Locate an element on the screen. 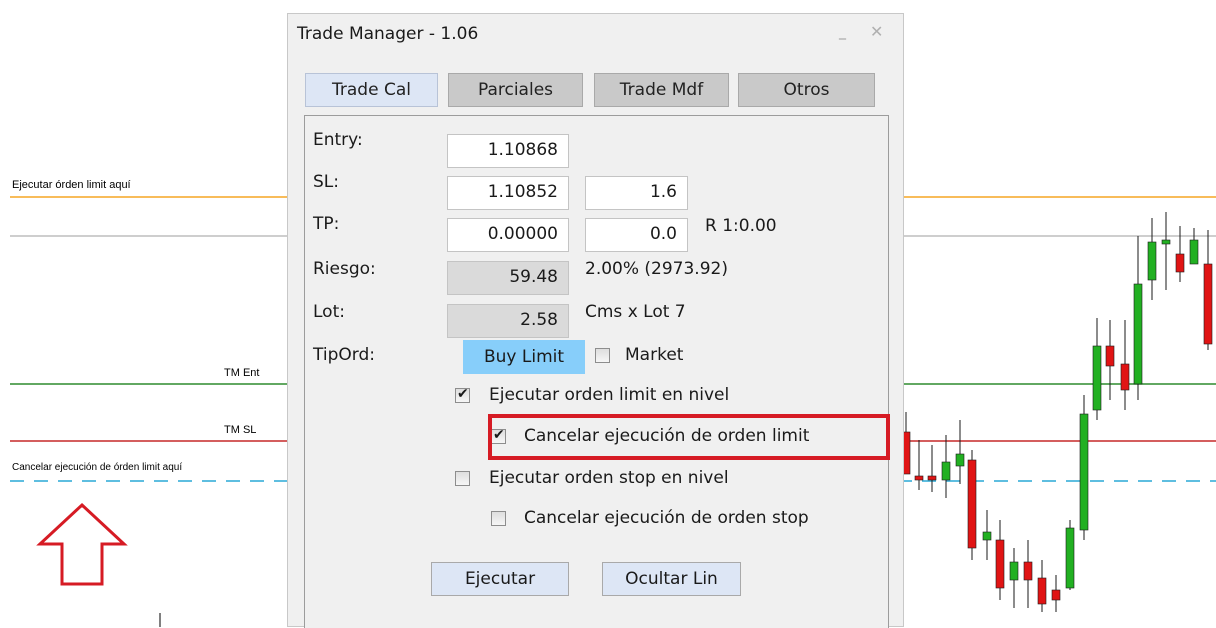  sl-label: SL: is located at coordinates (326, 182).